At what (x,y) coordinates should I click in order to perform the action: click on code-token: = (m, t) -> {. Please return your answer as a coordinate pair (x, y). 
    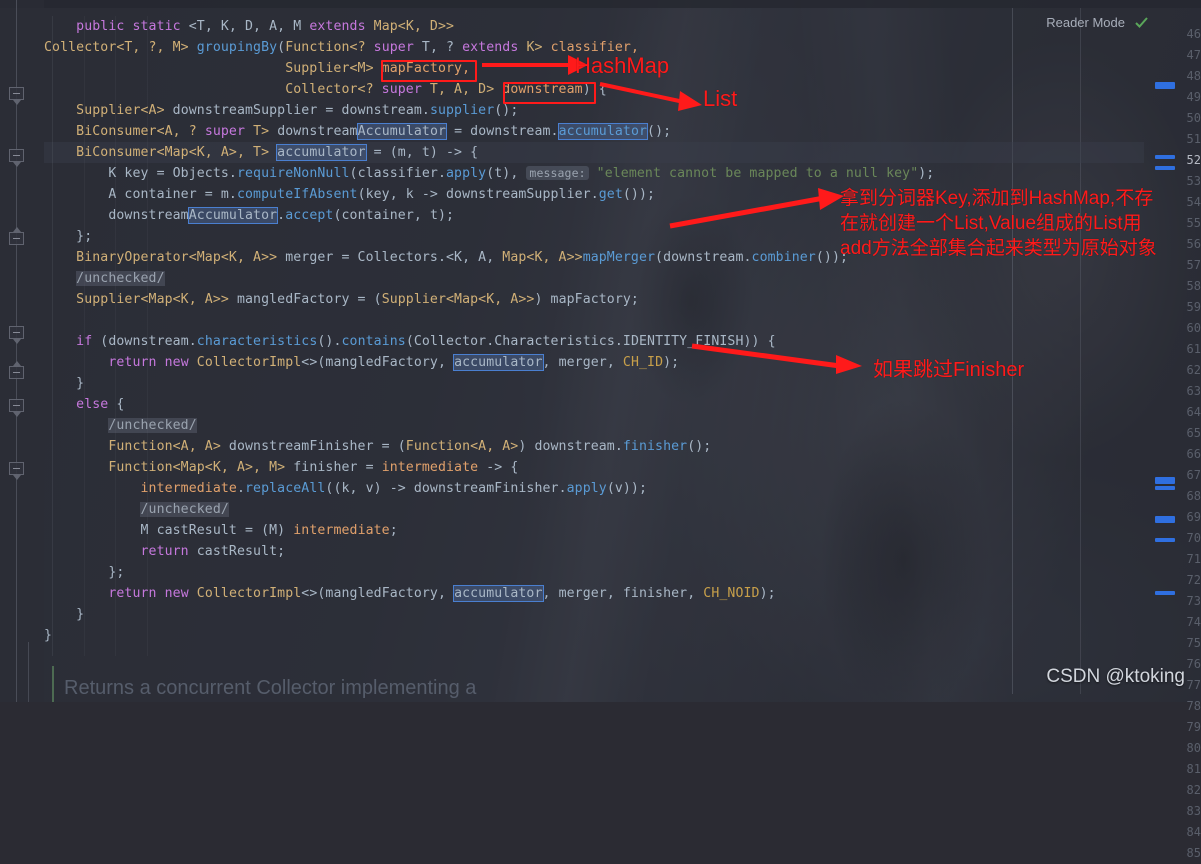
    Looking at the image, I should click on (422, 152).